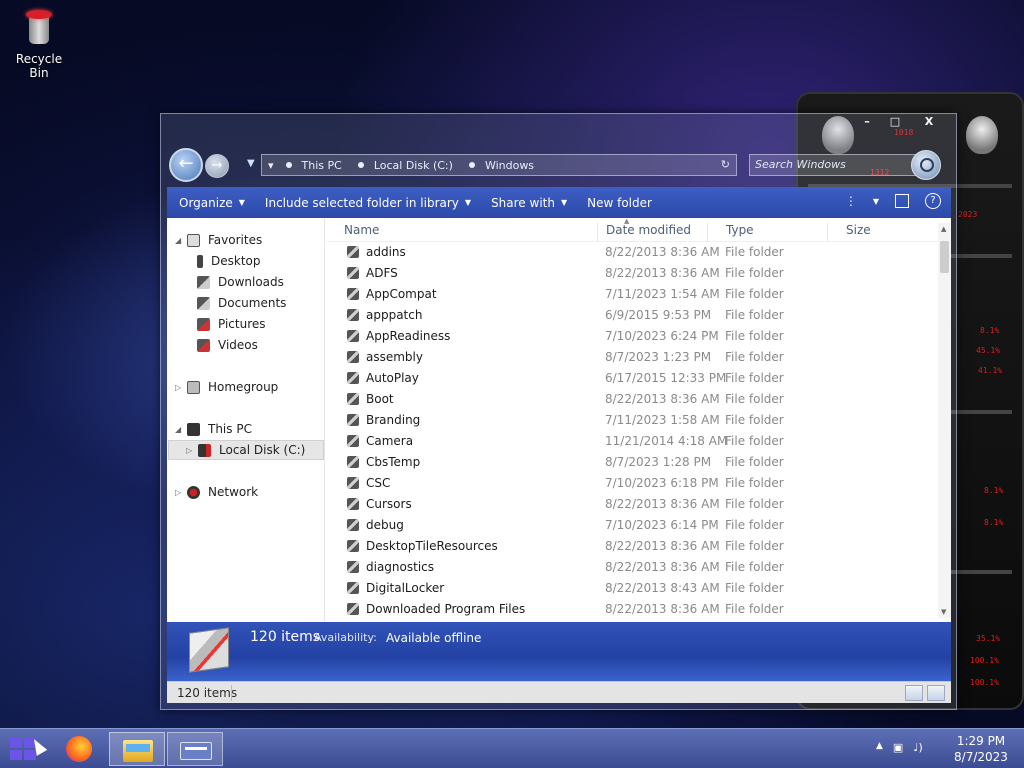 This screenshot has width=1024, height=768. What do you see at coordinates (368, 203) in the screenshot?
I see `include-in-library-button: Include selected folder in library ▼` at bounding box center [368, 203].